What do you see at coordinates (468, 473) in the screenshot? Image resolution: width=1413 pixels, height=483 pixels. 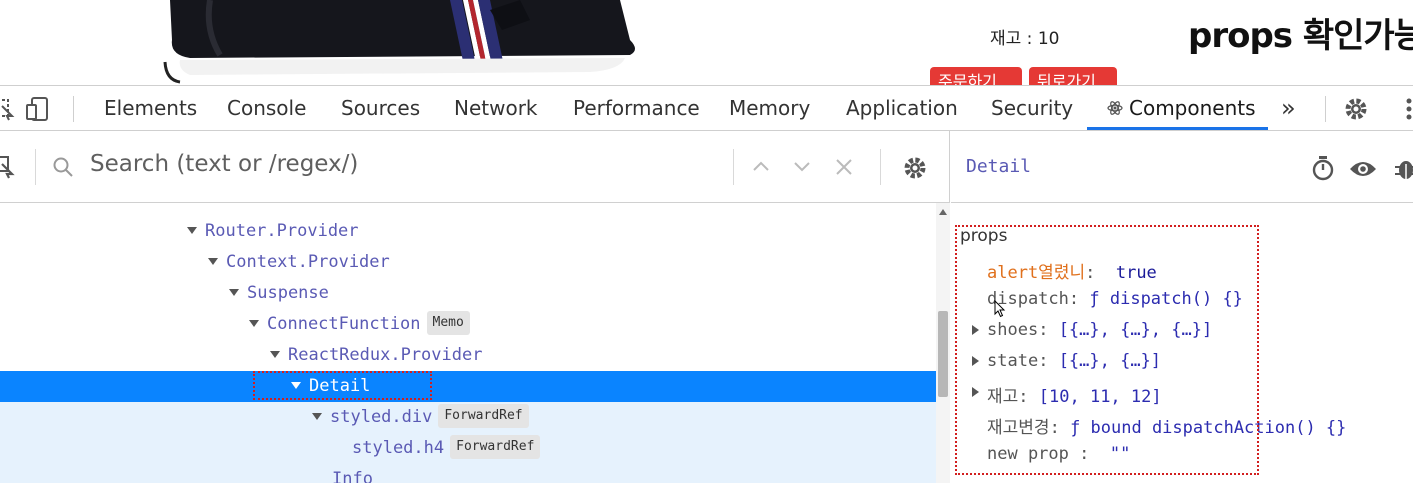 I see `tree-row: Info` at bounding box center [468, 473].